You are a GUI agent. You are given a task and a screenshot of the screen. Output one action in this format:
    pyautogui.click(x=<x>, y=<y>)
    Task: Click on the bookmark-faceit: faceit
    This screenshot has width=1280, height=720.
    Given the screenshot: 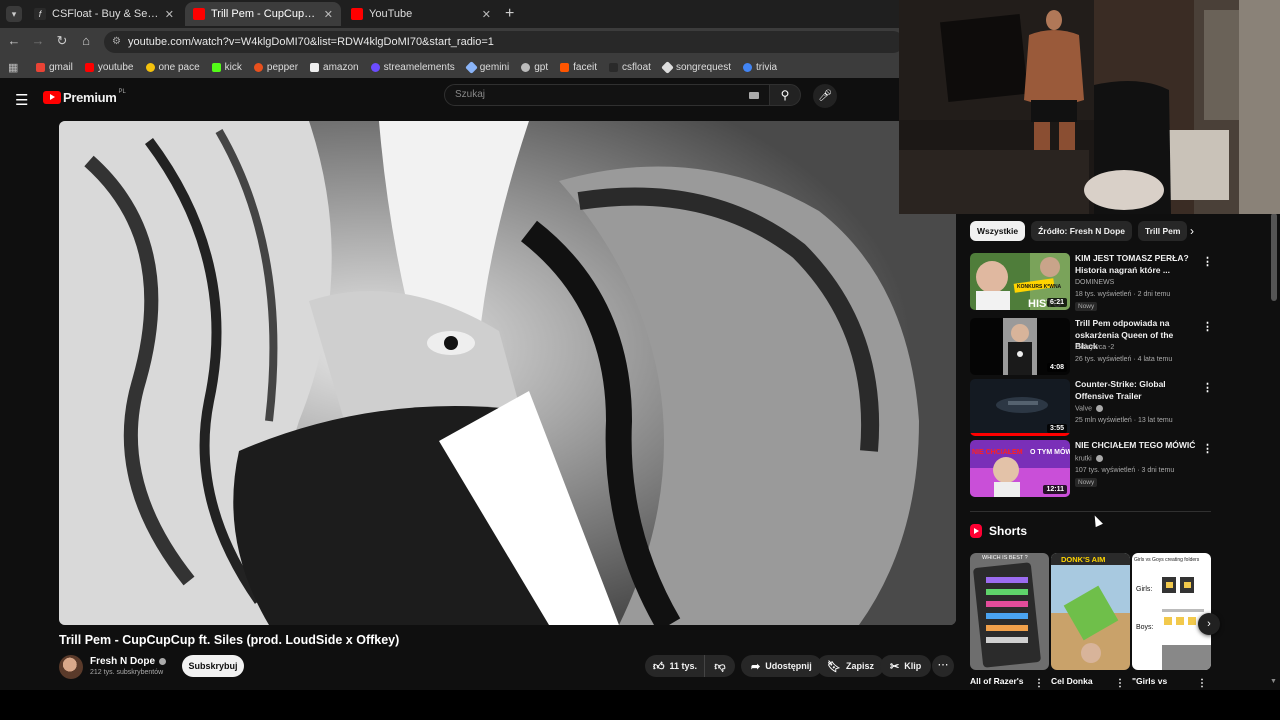 What is the action you would take?
    pyautogui.click(x=578, y=67)
    